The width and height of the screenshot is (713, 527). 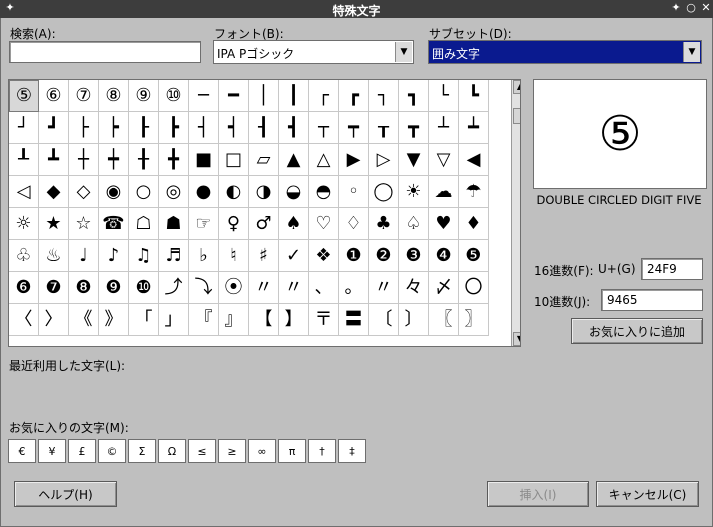 I want to click on char-cell: ▲, so click(x=294, y=160).